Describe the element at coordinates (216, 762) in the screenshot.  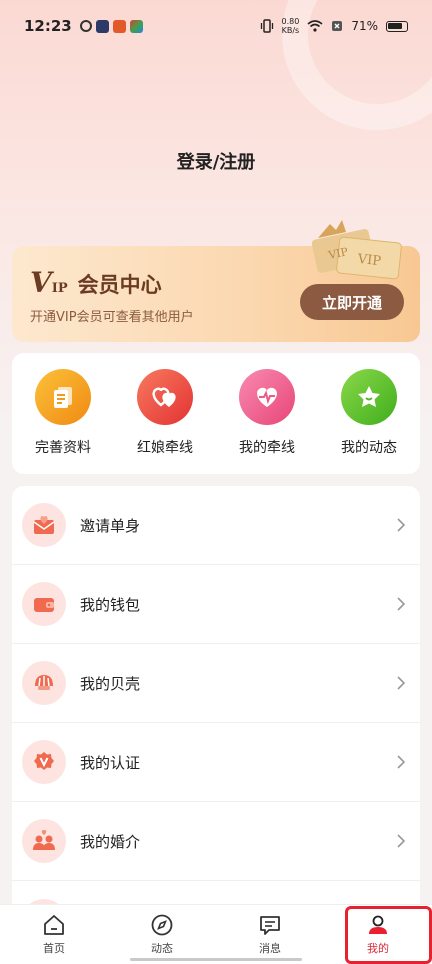
I see `menu-item-verification: 我的认证` at that location.